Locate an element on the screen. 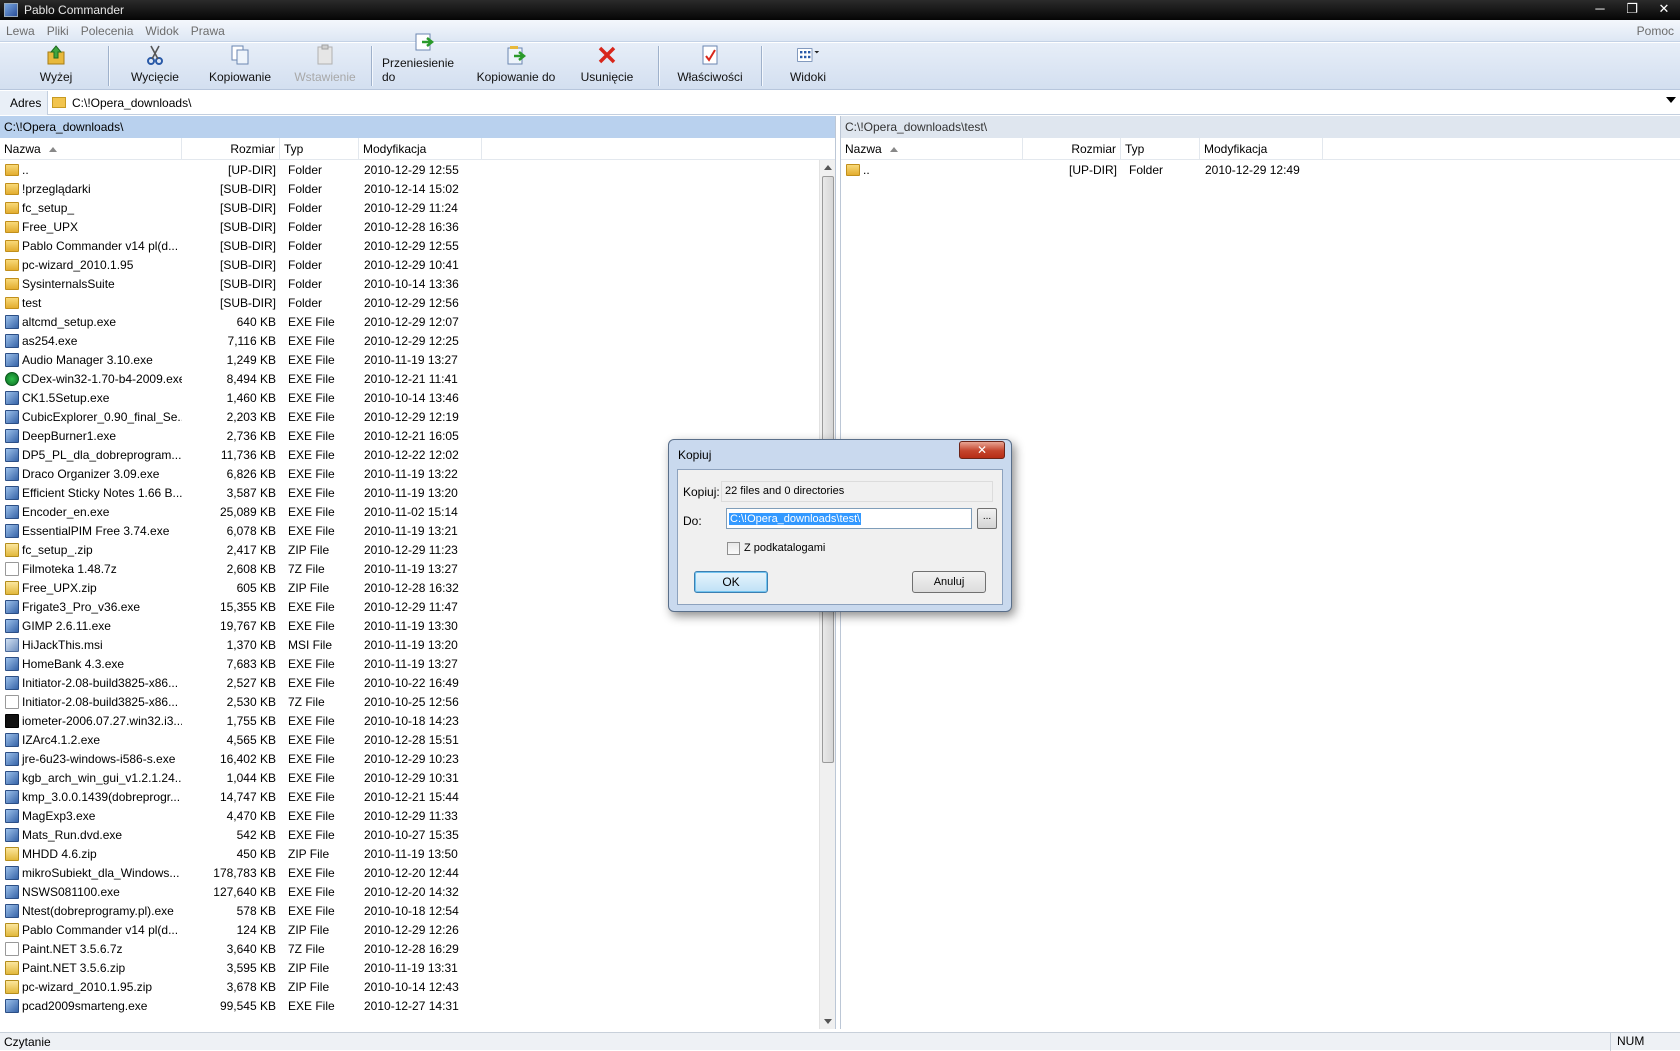 Image resolution: width=1680 pixels, height=1051 pixels. file-row: .. [UP-DIR] Folder 2010-12-29 12:55 is located at coordinates (417, 169).